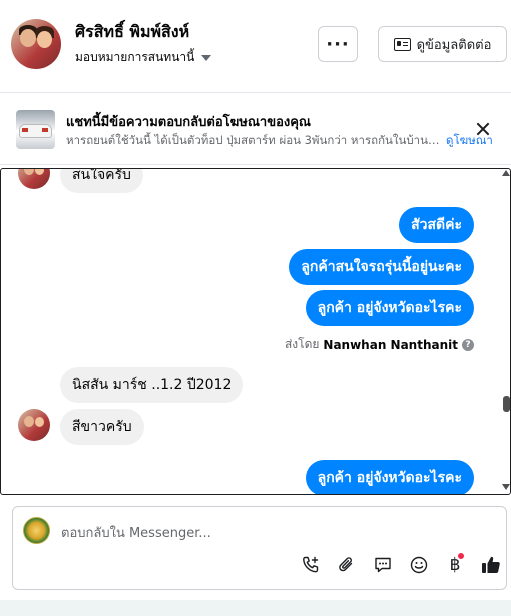 This screenshot has height=616, width=511. Describe the element at coordinates (461, 556) in the screenshot. I see `notification-dot` at that location.